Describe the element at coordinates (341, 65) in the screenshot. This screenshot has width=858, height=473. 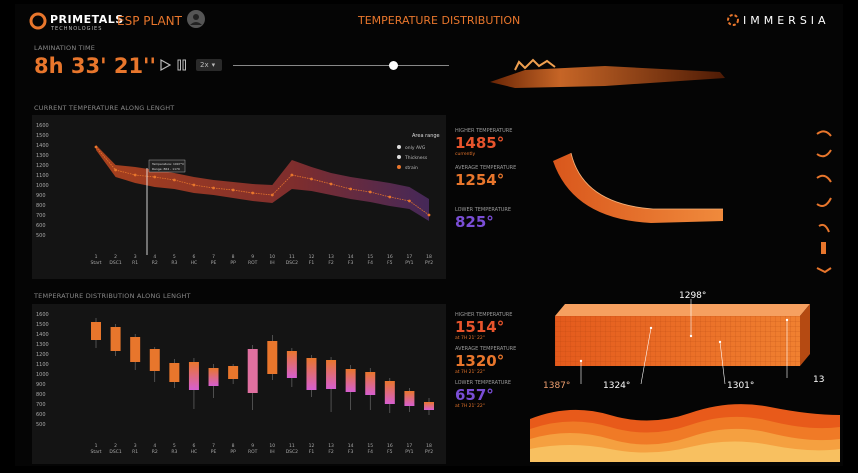
I see `timeline-slider` at that location.